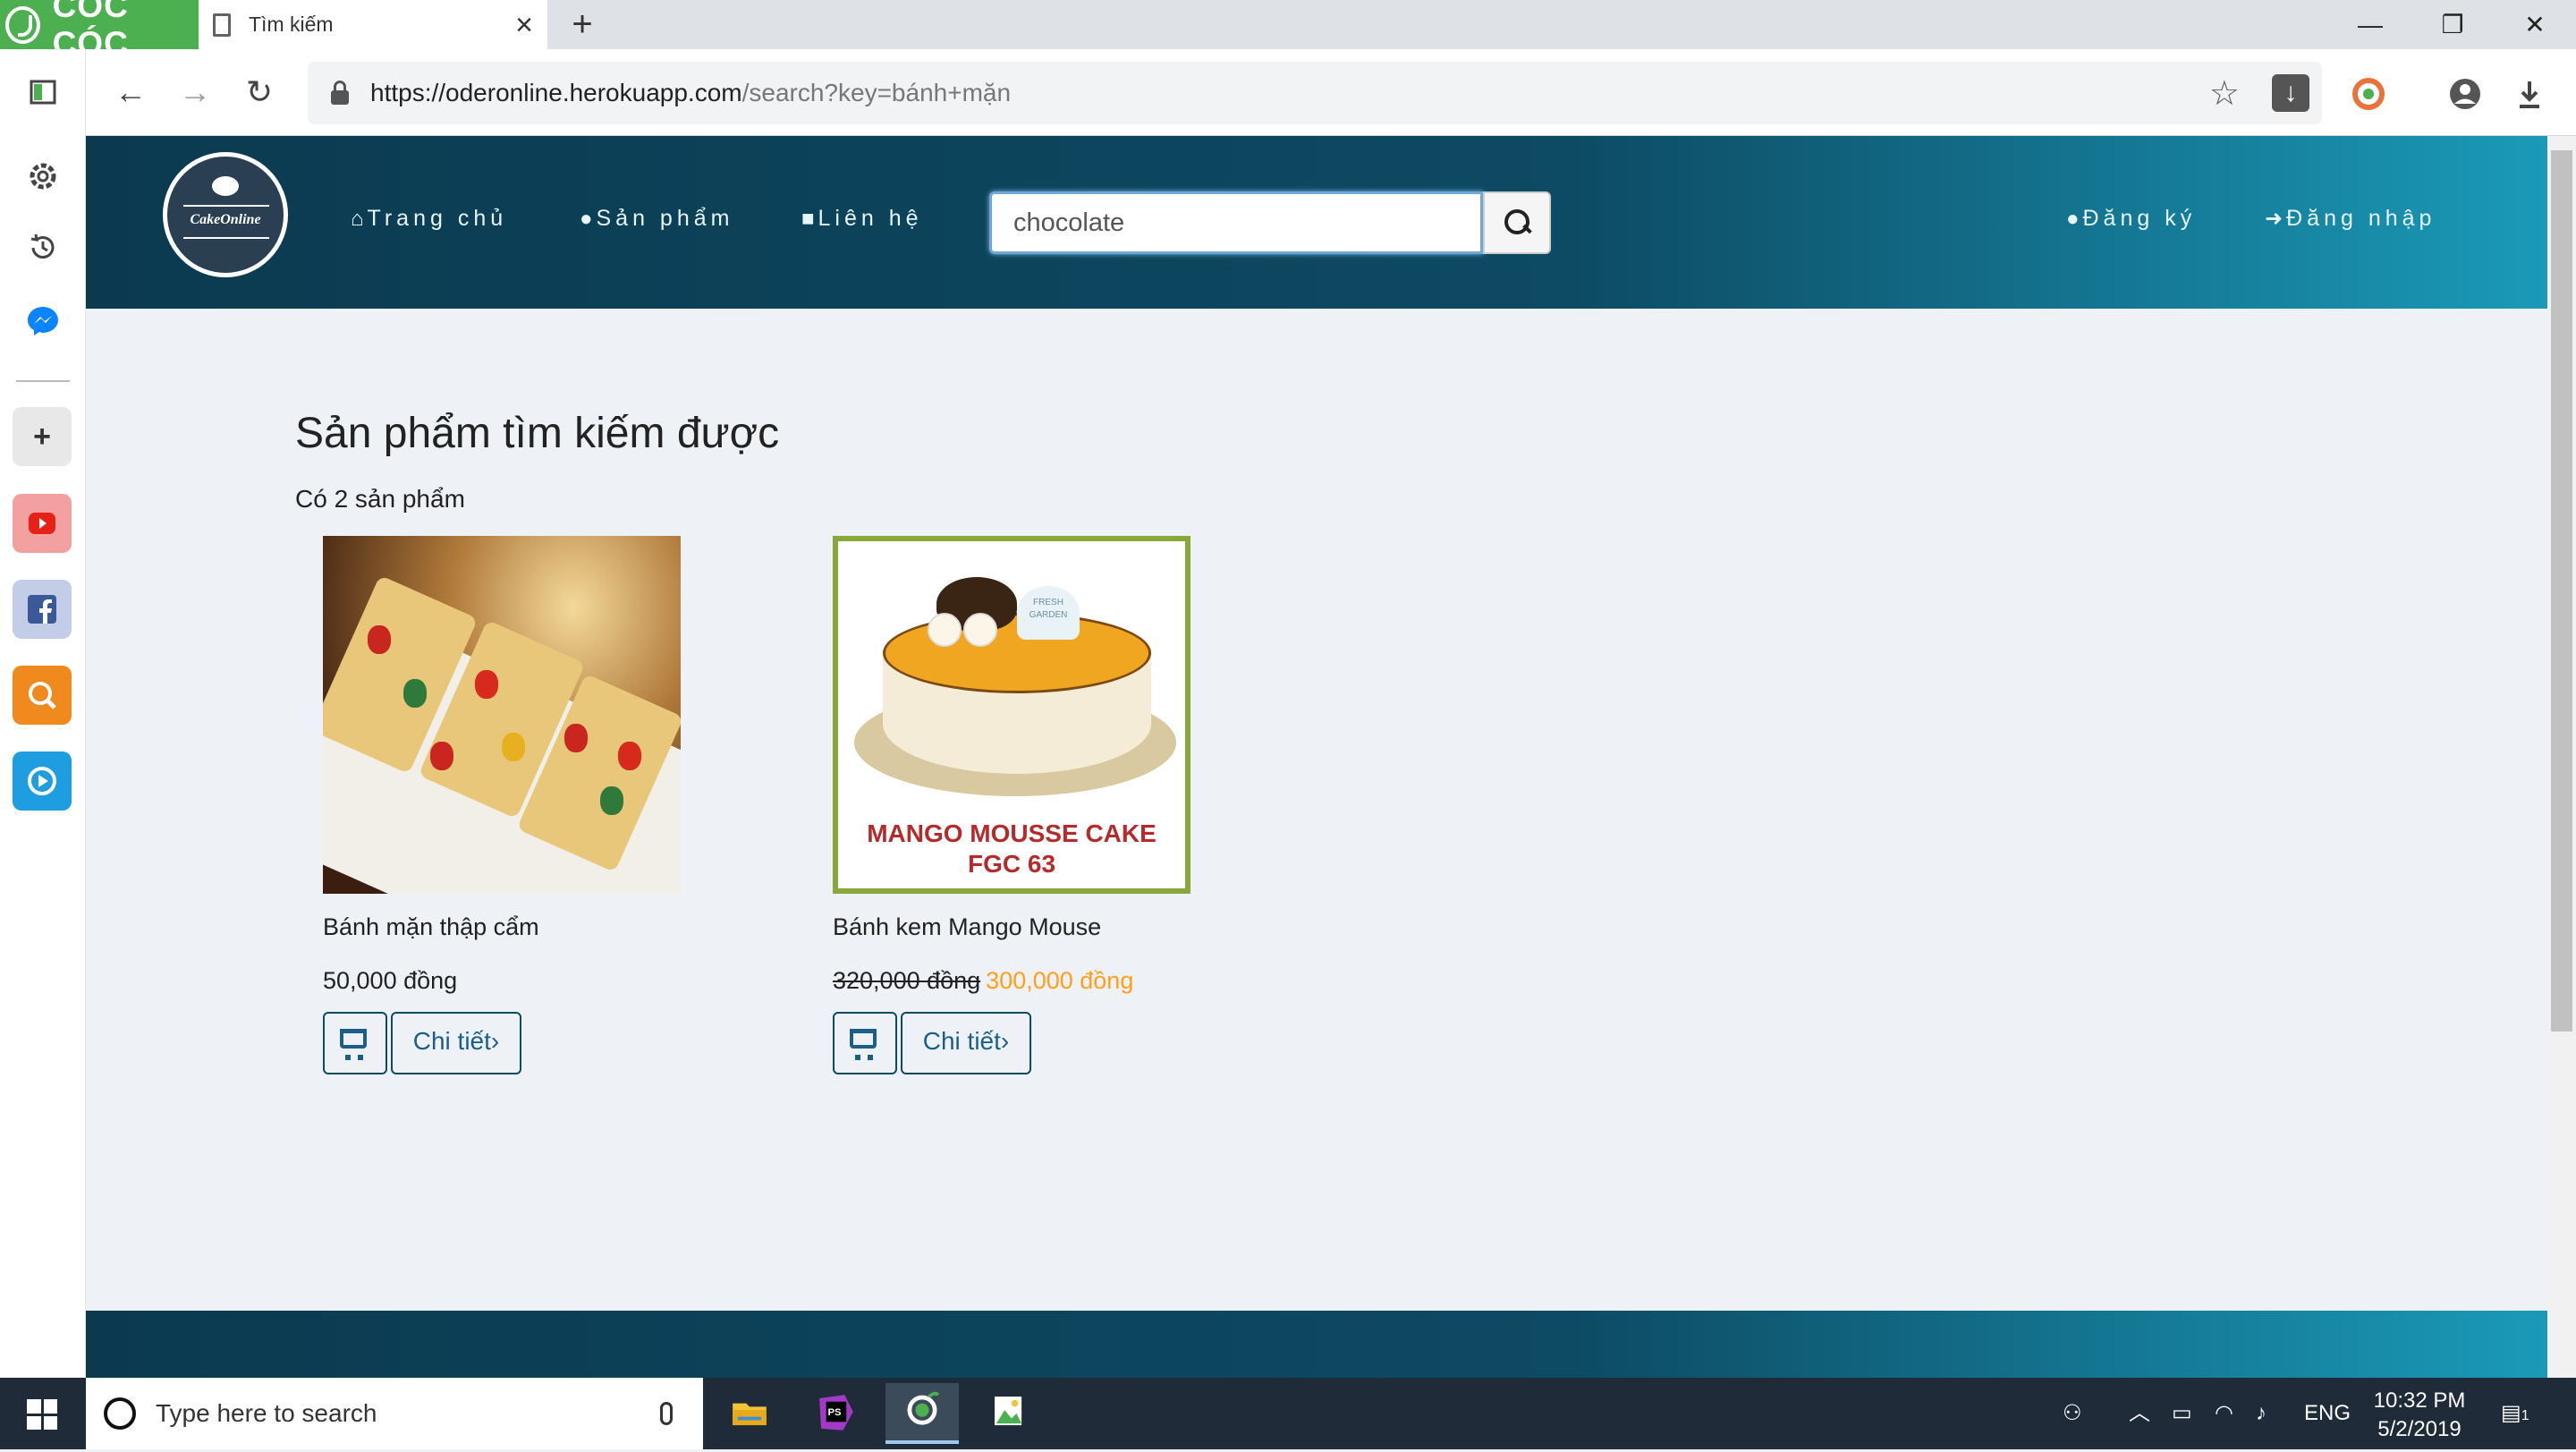 This screenshot has width=2576, height=1452. I want to click on logo-text: CakeOnline, so click(225, 219).